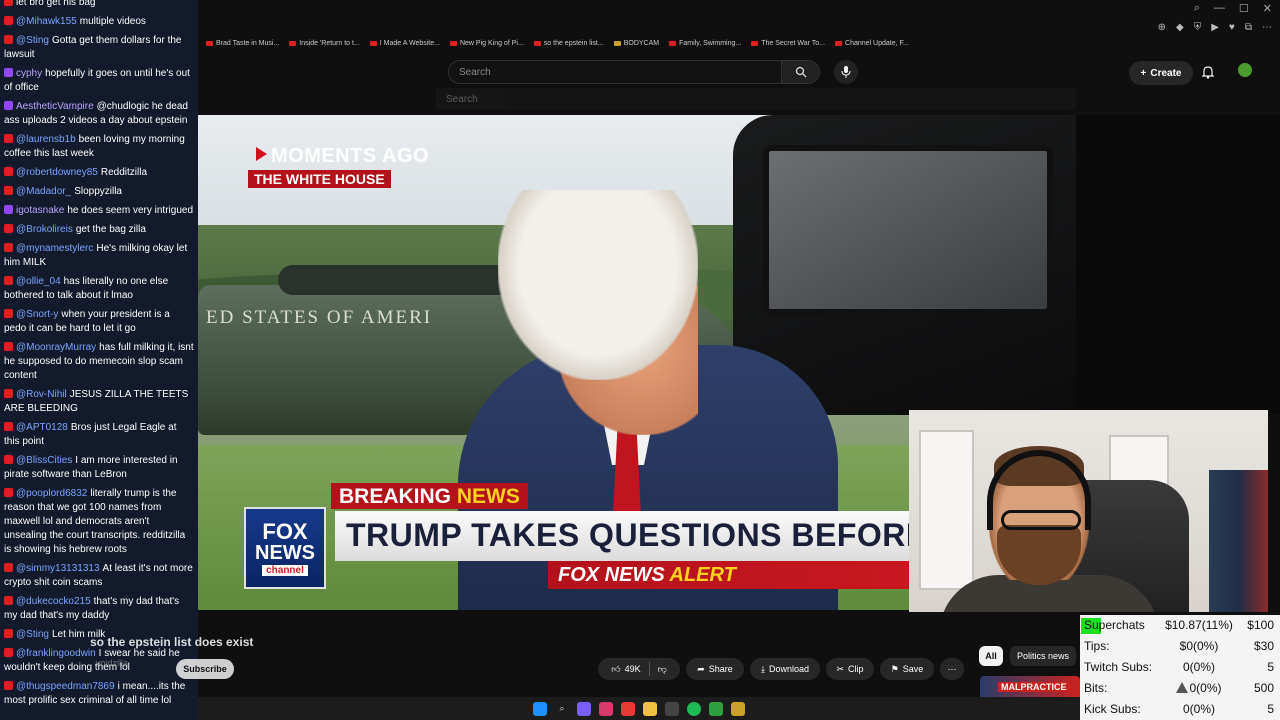 The width and height of the screenshot is (1280, 720). Describe the element at coordinates (540, 708) in the screenshot. I see `windows-start-icon` at that location.